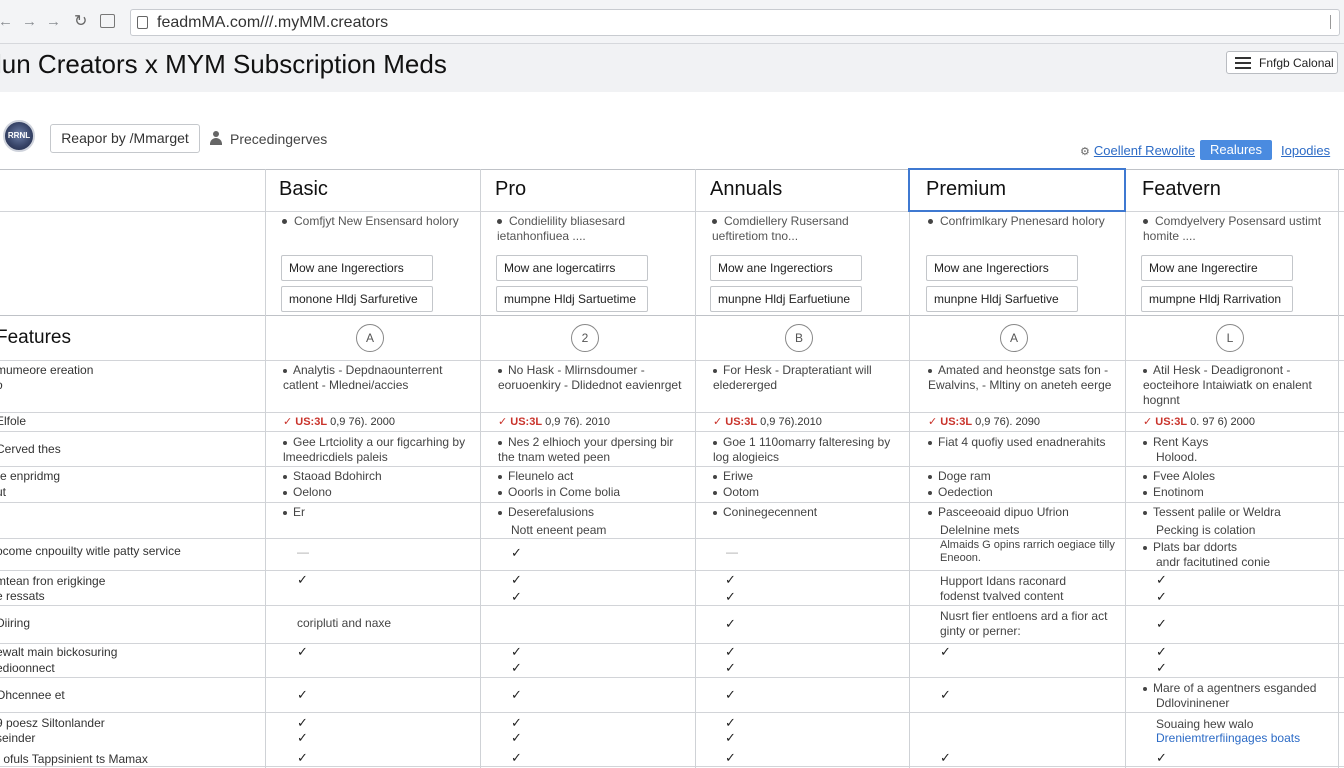 This screenshot has height=768, width=1344. What do you see at coordinates (572, 268) in the screenshot?
I see `plan-button-pro-1: Mow ane logercatirrs` at bounding box center [572, 268].